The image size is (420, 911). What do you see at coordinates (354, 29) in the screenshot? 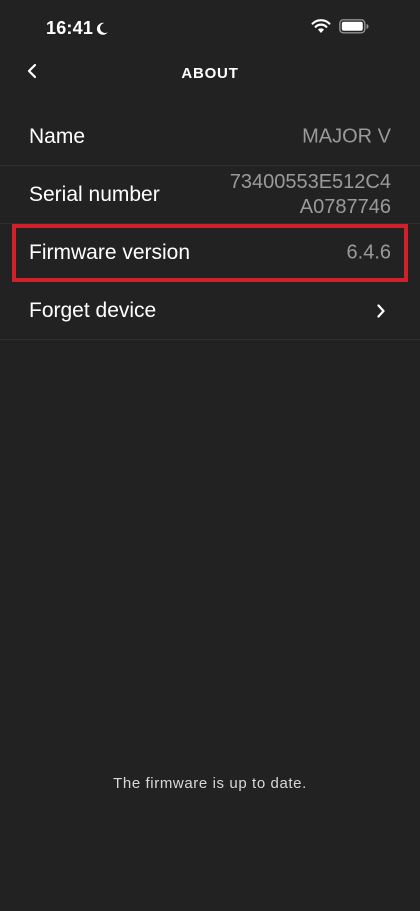
I see `battery-icon` at bounding box center [354, 29].